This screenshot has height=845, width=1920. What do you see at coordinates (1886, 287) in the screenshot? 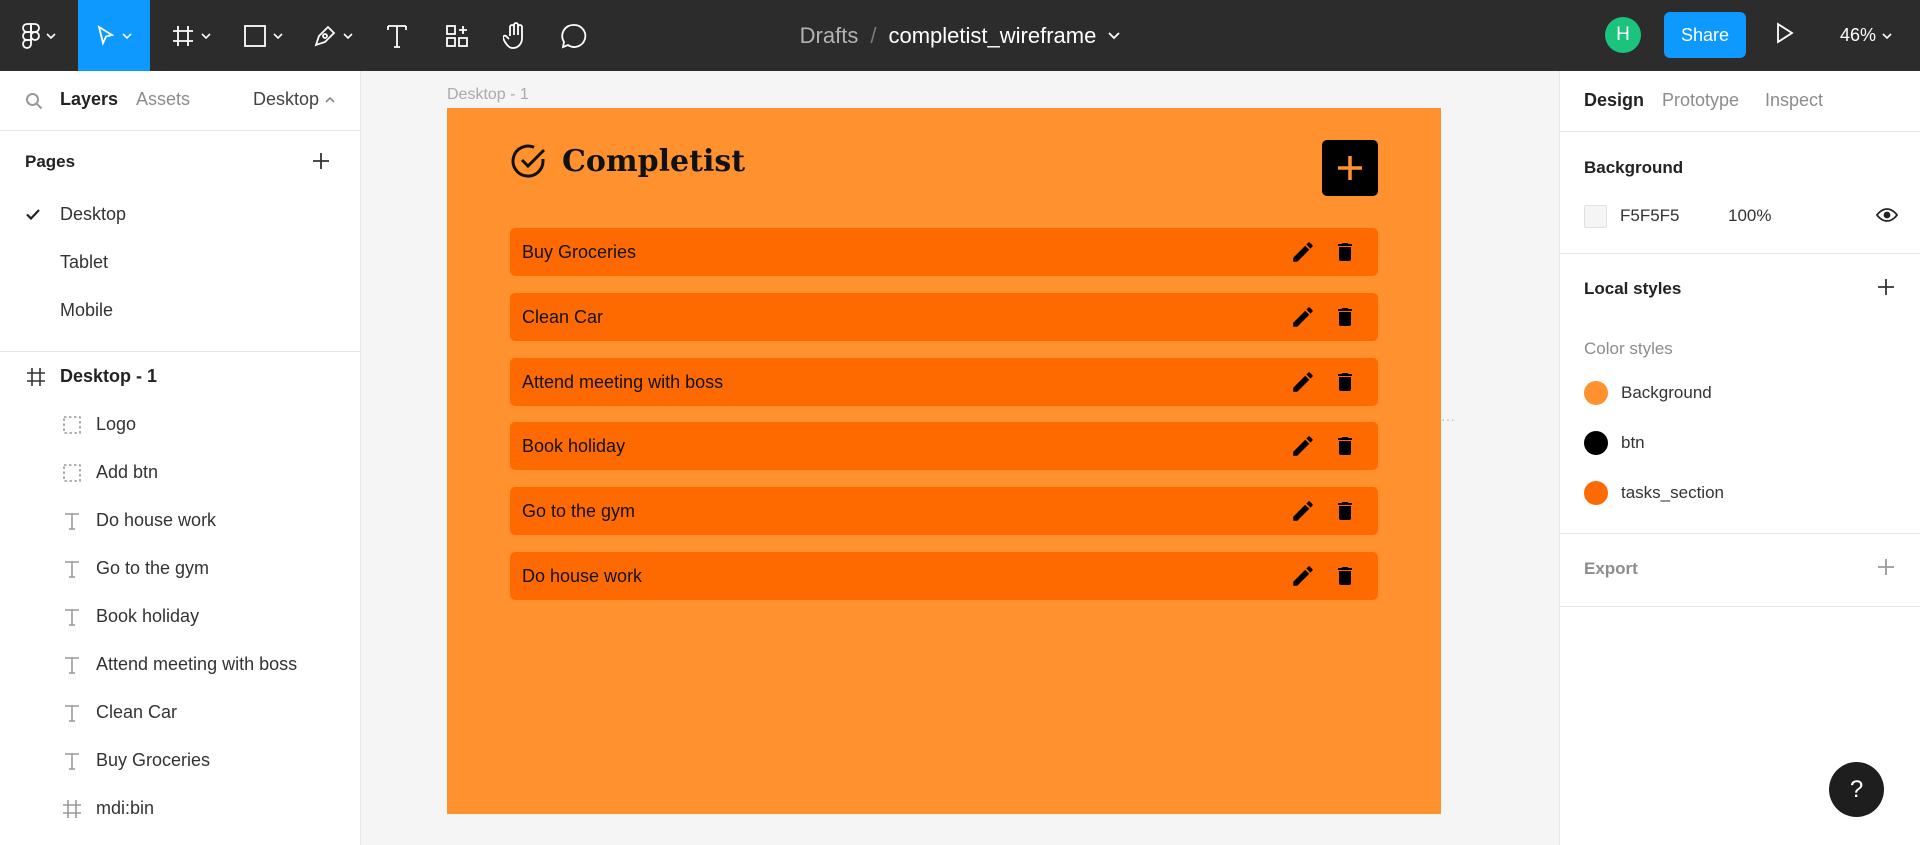
I see `add-style-button` at bounding box center [1886, 287].